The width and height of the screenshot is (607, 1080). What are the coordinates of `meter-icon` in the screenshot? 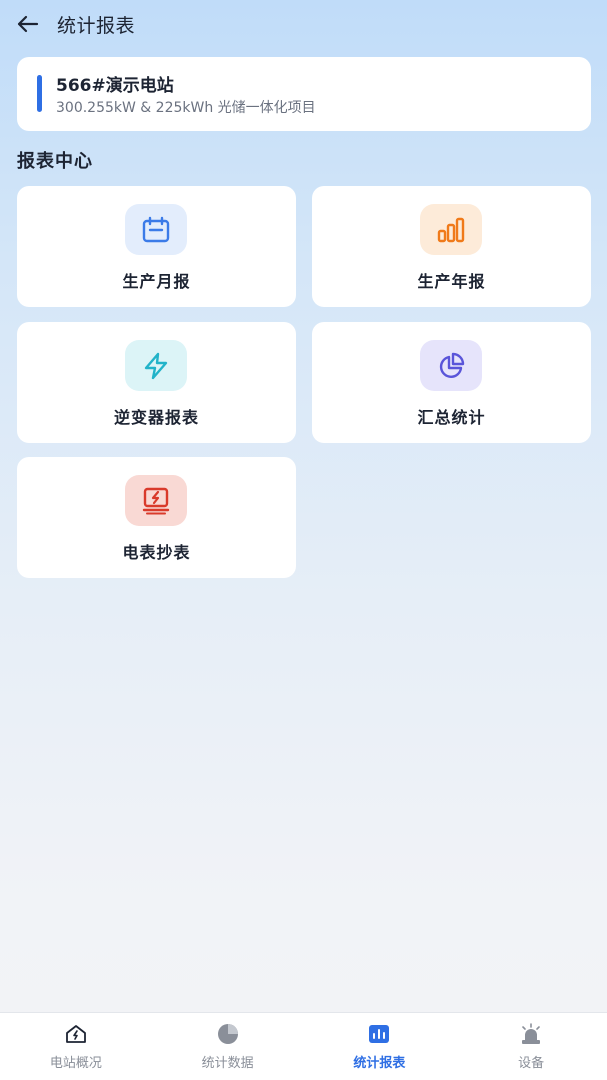 It's located at (156, 500).